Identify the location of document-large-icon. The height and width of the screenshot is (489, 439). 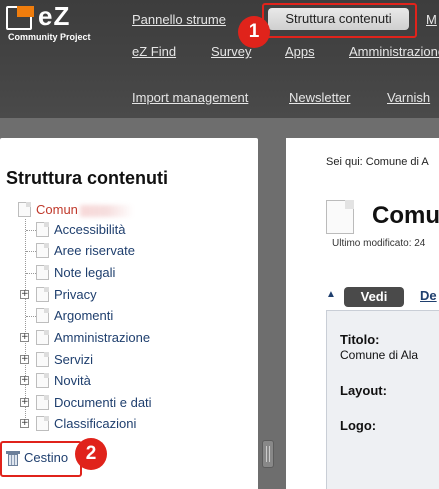
(340, 217).